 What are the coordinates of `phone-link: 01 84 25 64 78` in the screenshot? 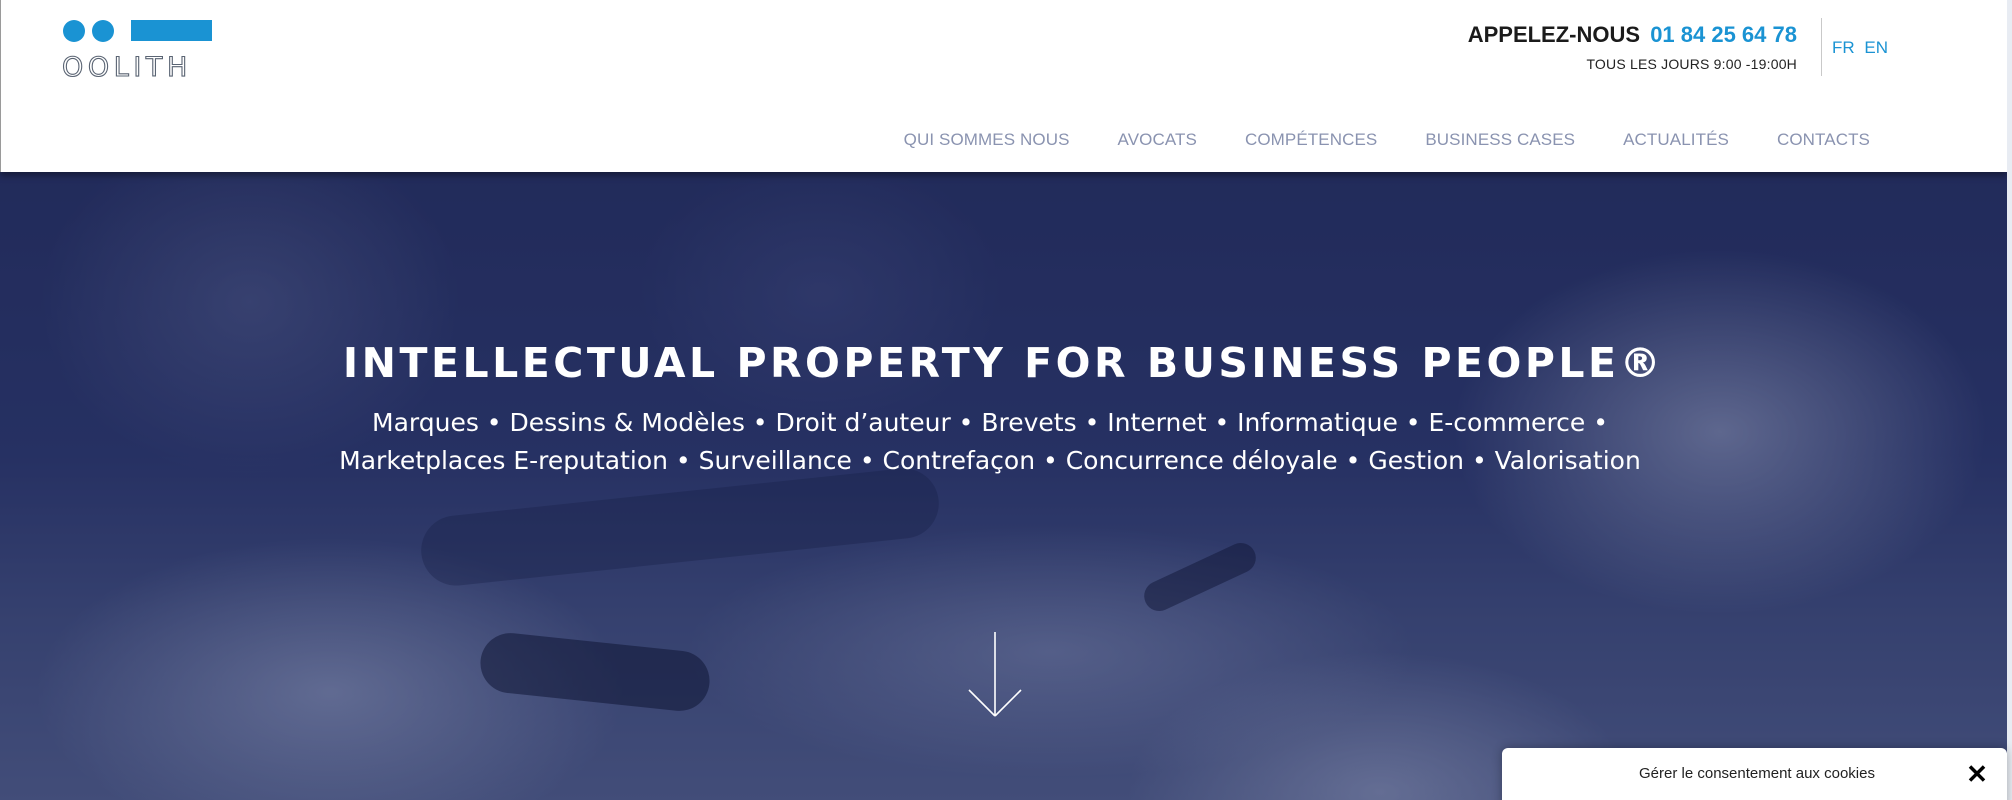 It's located at (1723, 34).